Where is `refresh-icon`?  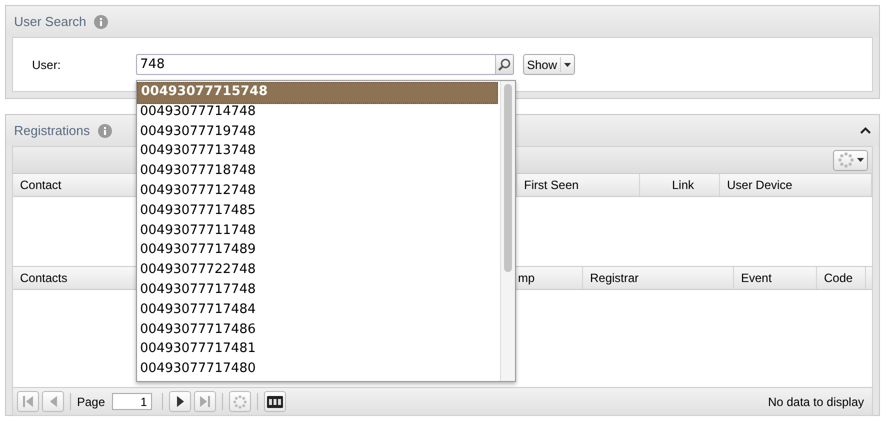 refresh-icon is located at coordinates (240, 401).